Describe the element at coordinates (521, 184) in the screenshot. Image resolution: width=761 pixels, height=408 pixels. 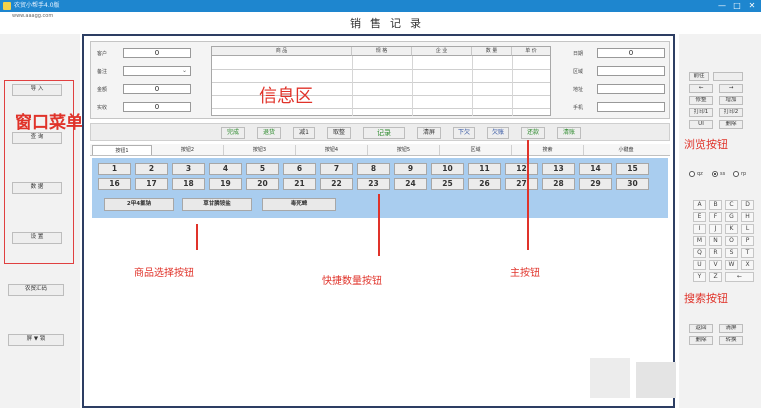
I see `qty-button-27: 27` at that location.